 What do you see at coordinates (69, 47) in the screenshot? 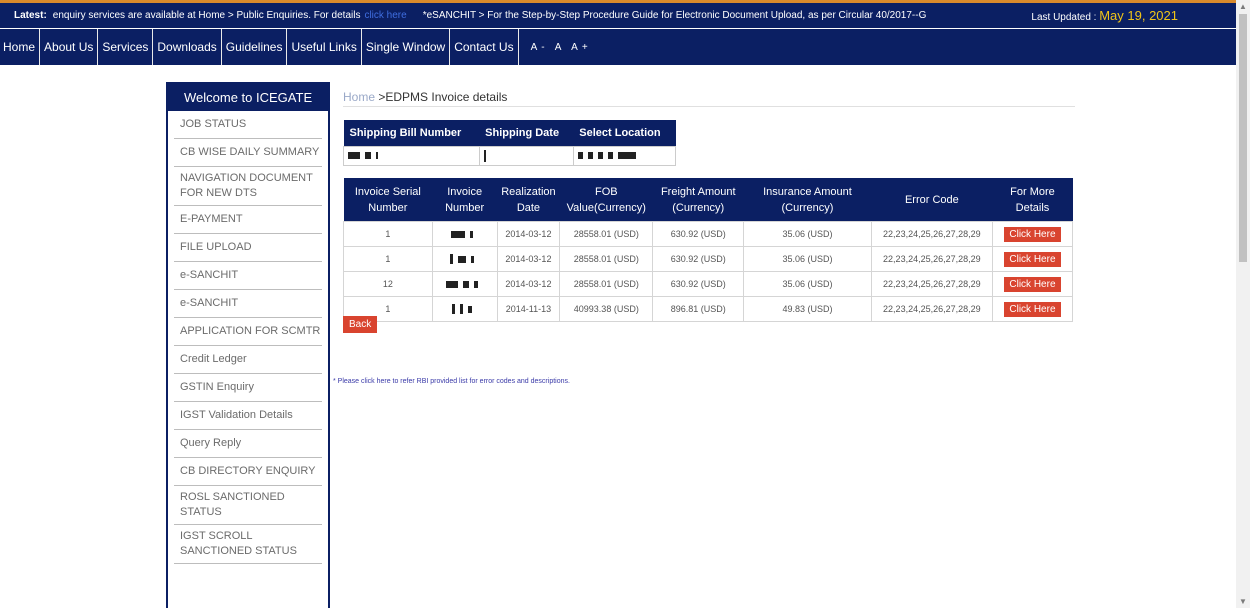
I see `nav-about-us: About Us` at bounding box center [69, 47].